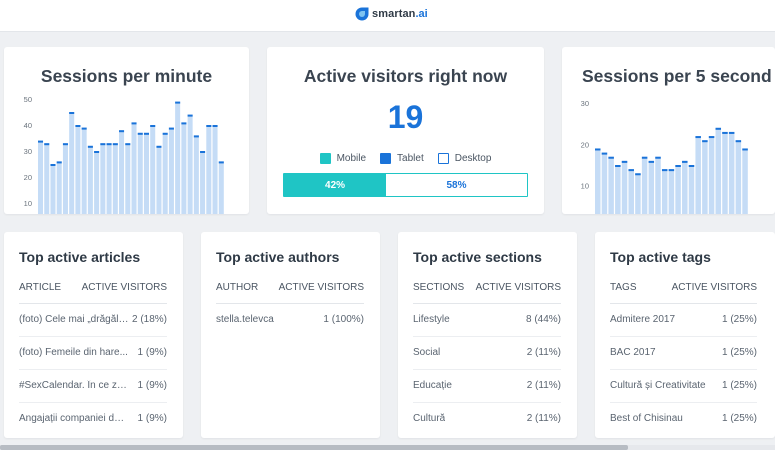 Image resolution: width=775 pixels, height=450 pixels. What do you see at coordinates (543, 385) in the screenshot?
I see `section-visitors: 2 (11%)` at bounding box center [543, 385].